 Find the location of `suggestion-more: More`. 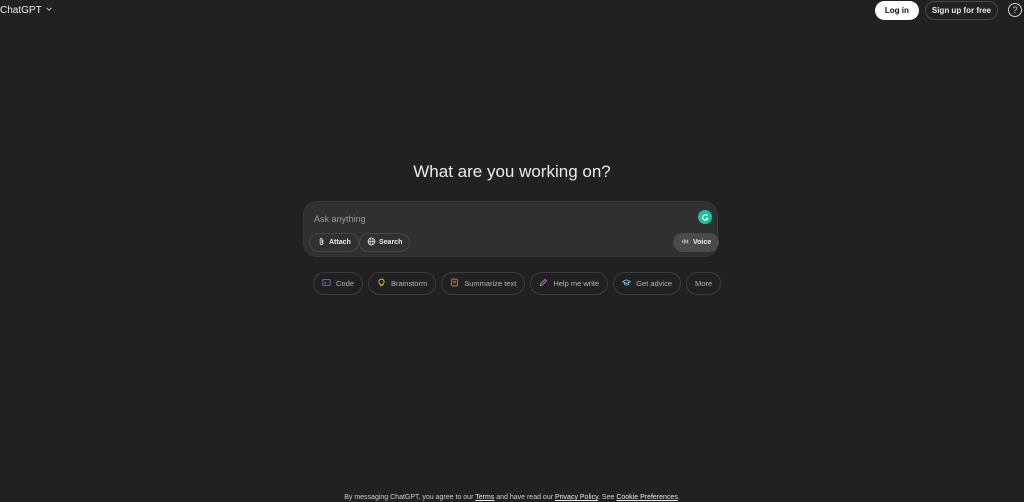

suggestion-more: More is located at coordinates (704, 283).